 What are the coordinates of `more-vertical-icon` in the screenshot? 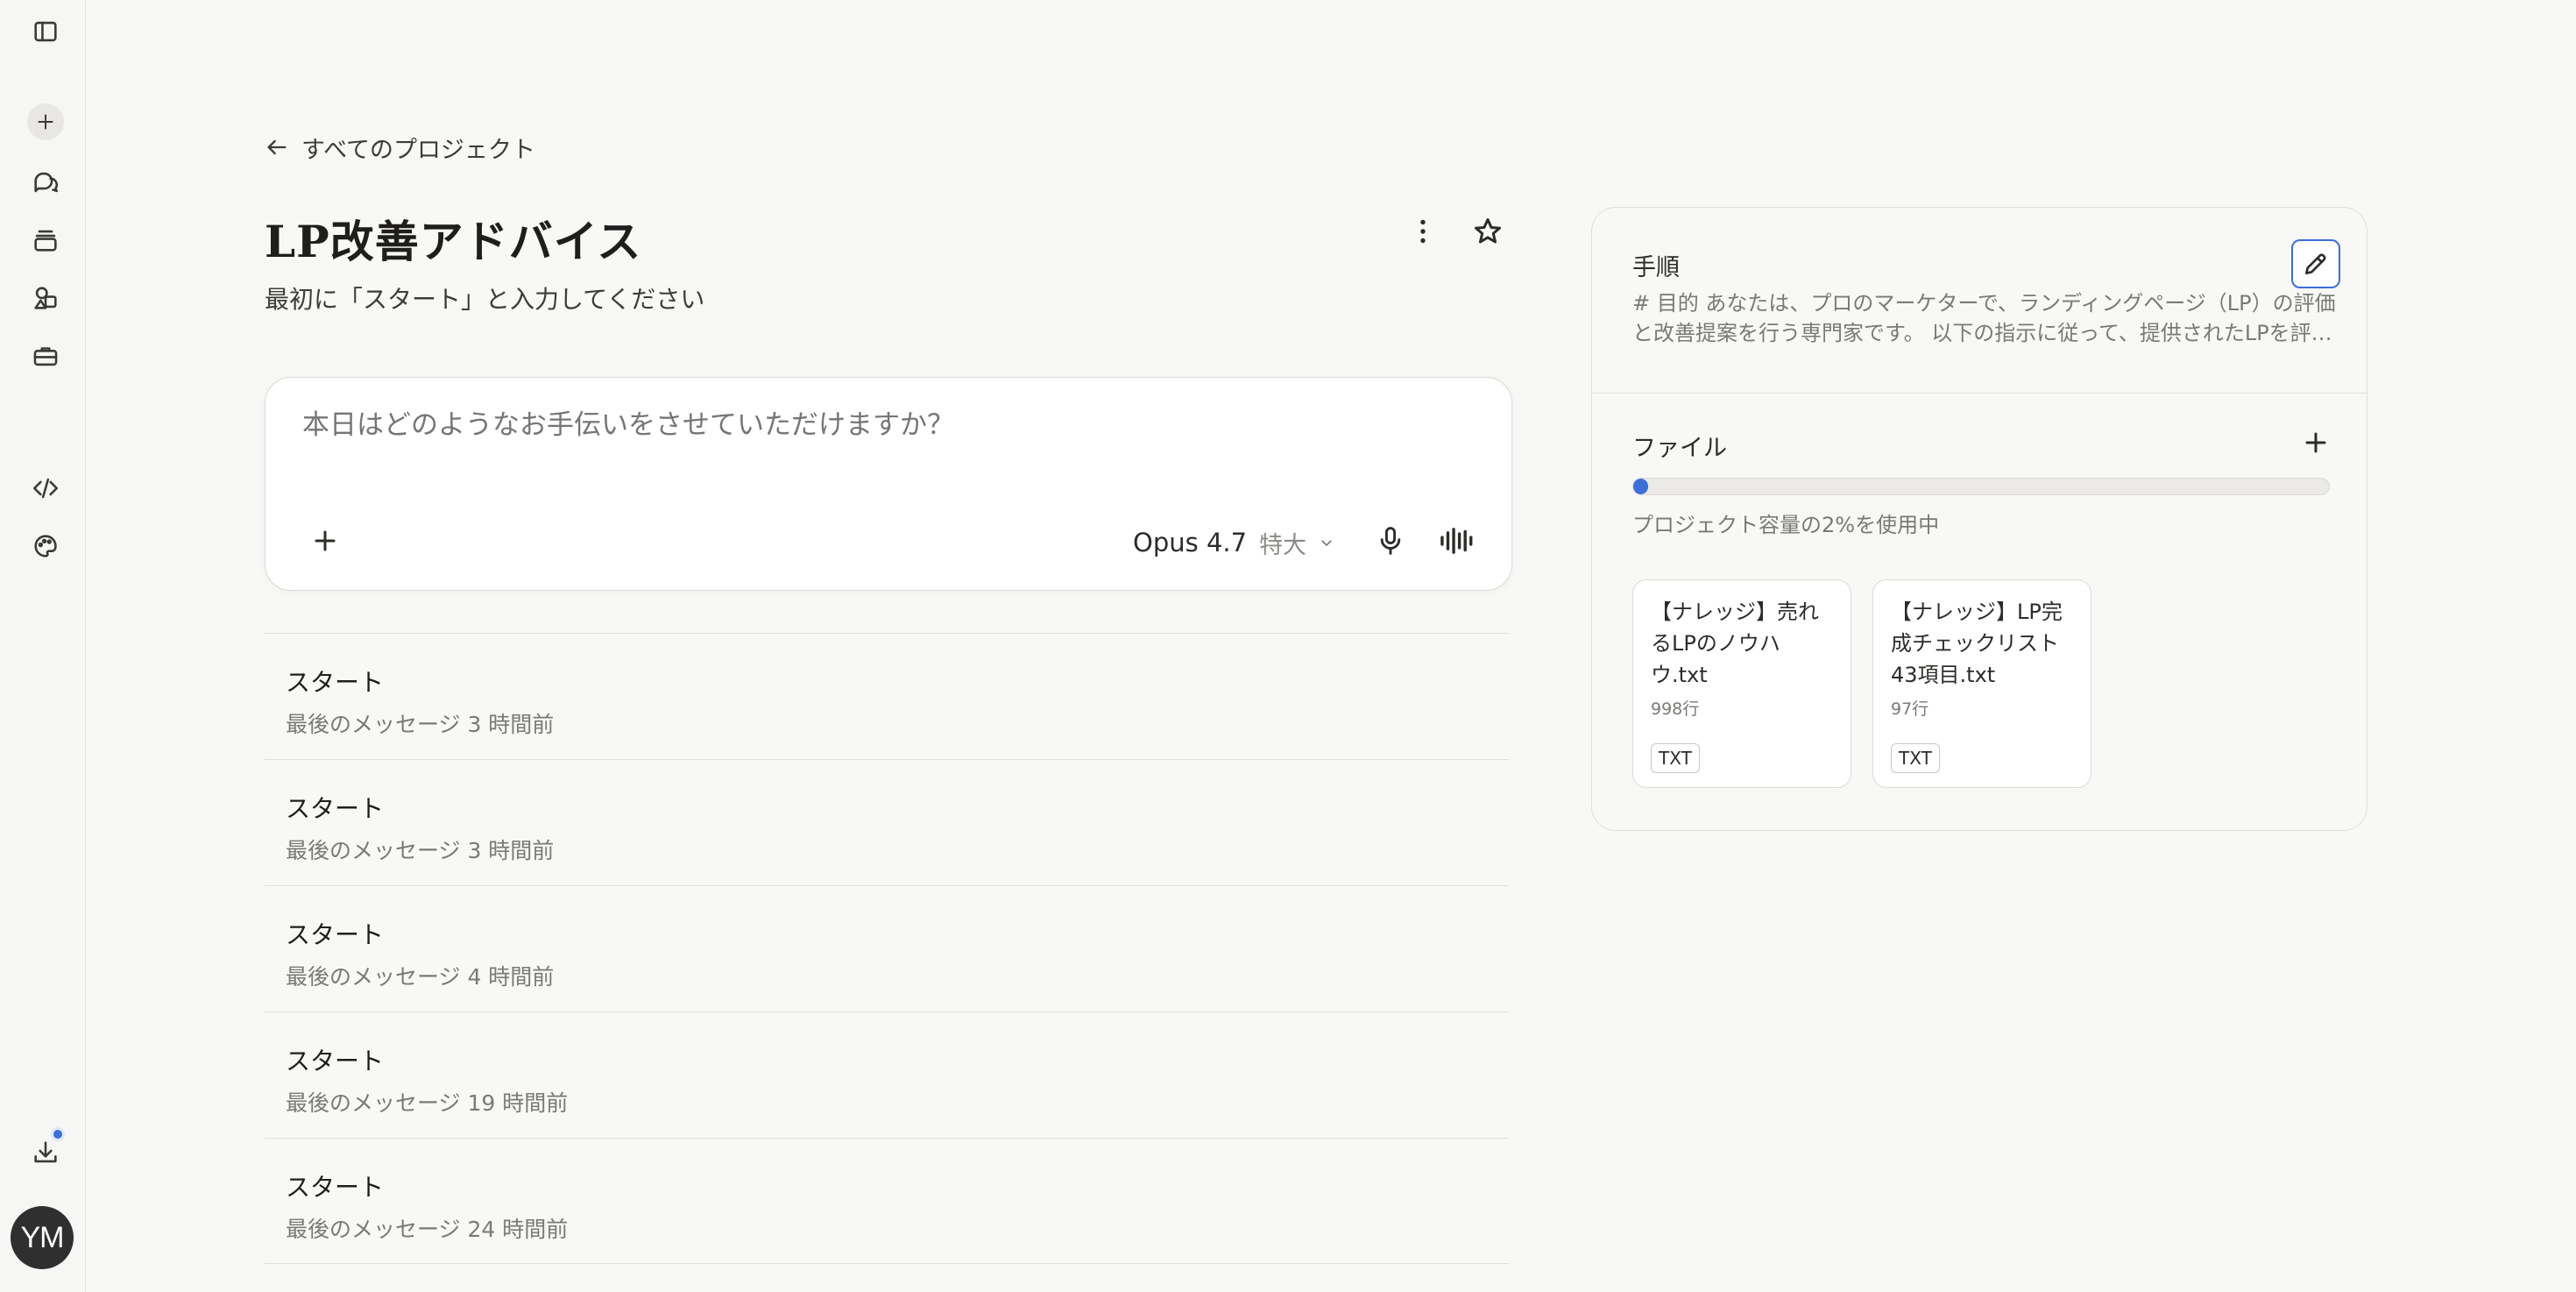 It's located at (1423, 231).